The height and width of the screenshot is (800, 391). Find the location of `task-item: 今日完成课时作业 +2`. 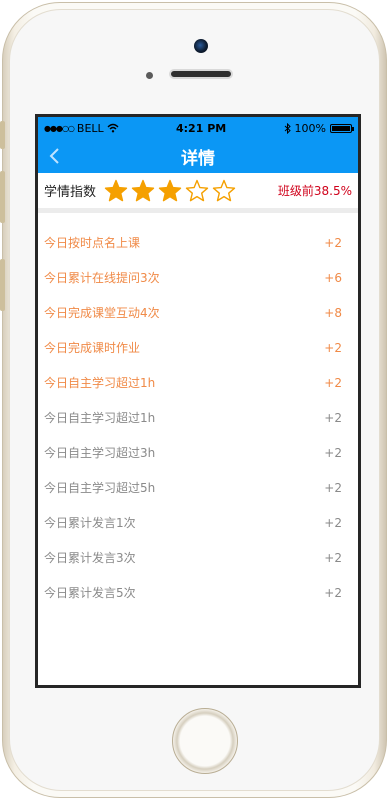

task-item: 今日完成课时作业 +2 is located at coordinates (198, 347).